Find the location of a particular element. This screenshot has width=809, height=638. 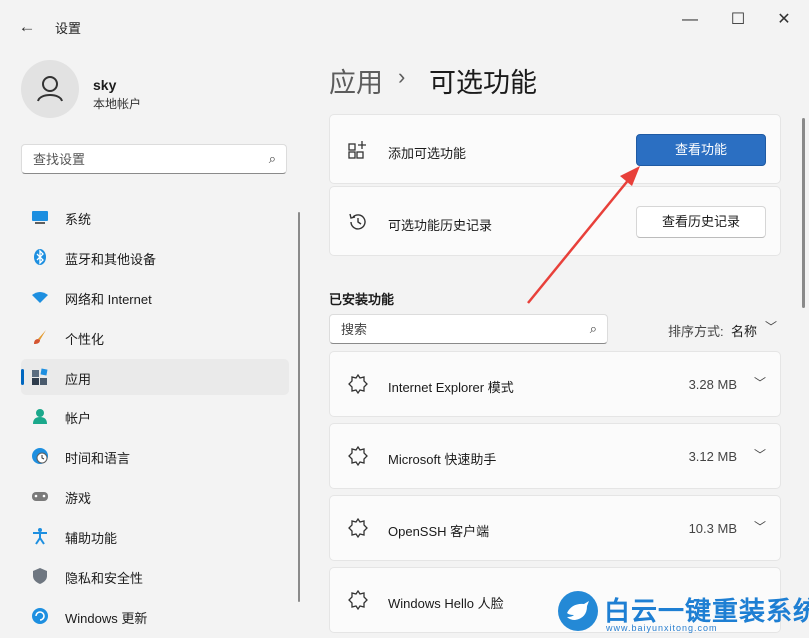

sidebar-item-label: 隐私和安全性 is located at coordinates (104, 578).